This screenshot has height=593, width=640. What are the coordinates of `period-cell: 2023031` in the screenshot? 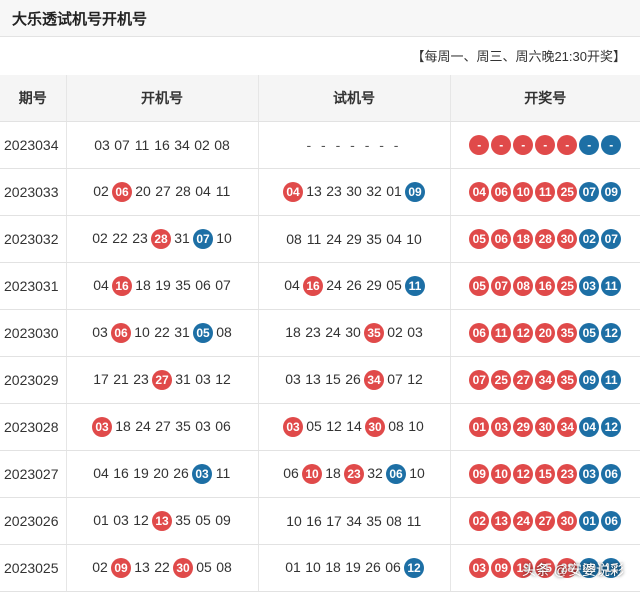 It's located at (33, 286).